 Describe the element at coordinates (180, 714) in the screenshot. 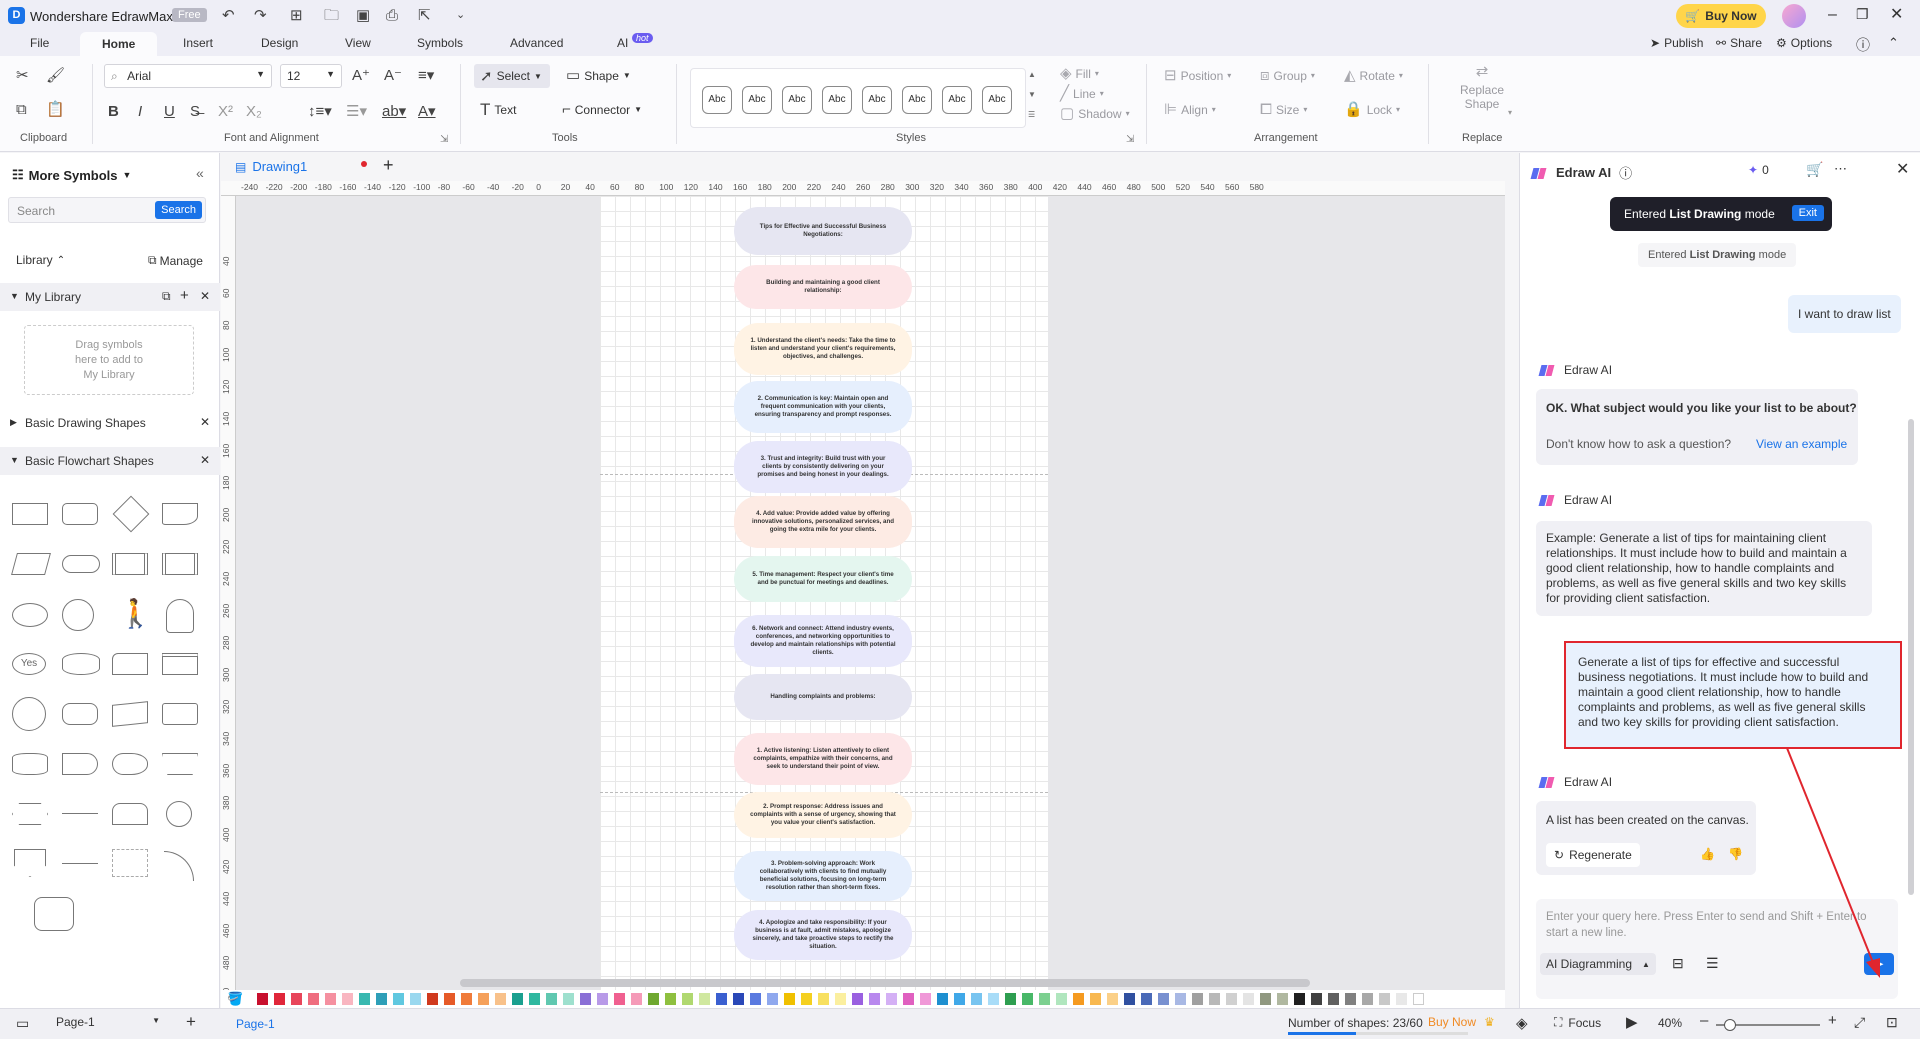

I see `rectangle-shape` at that location.